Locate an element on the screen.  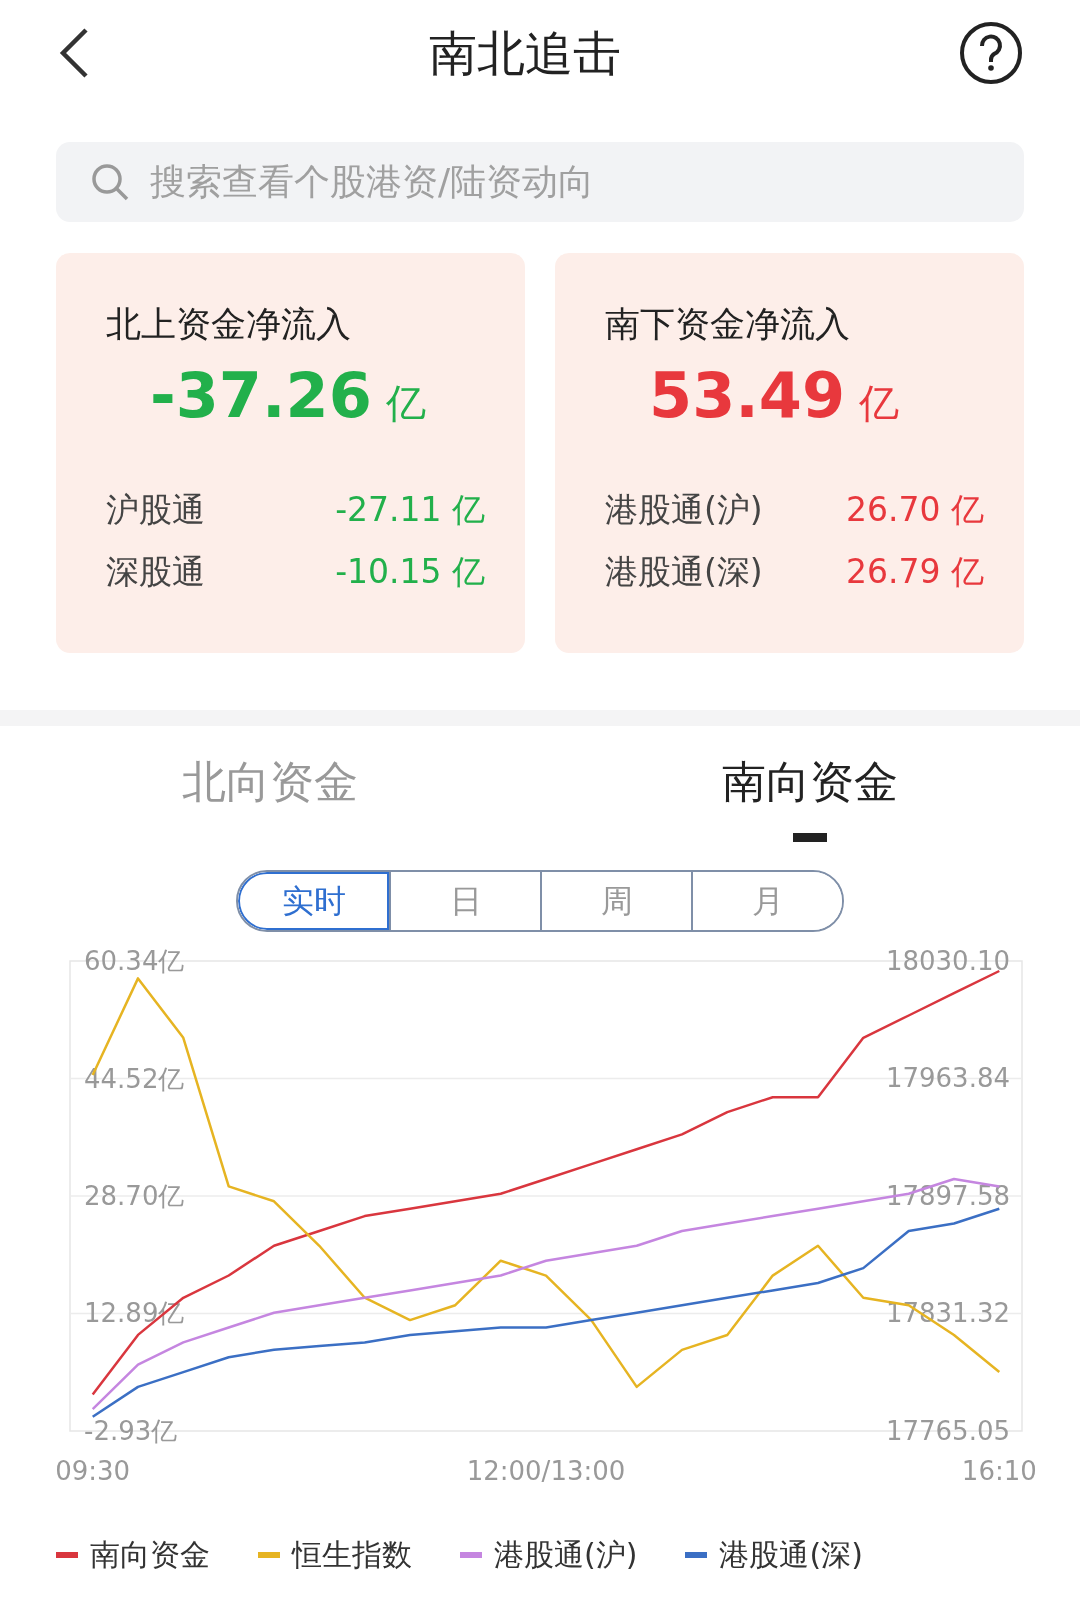
page-title: 南北追击 is located at coordinates (525, 53).